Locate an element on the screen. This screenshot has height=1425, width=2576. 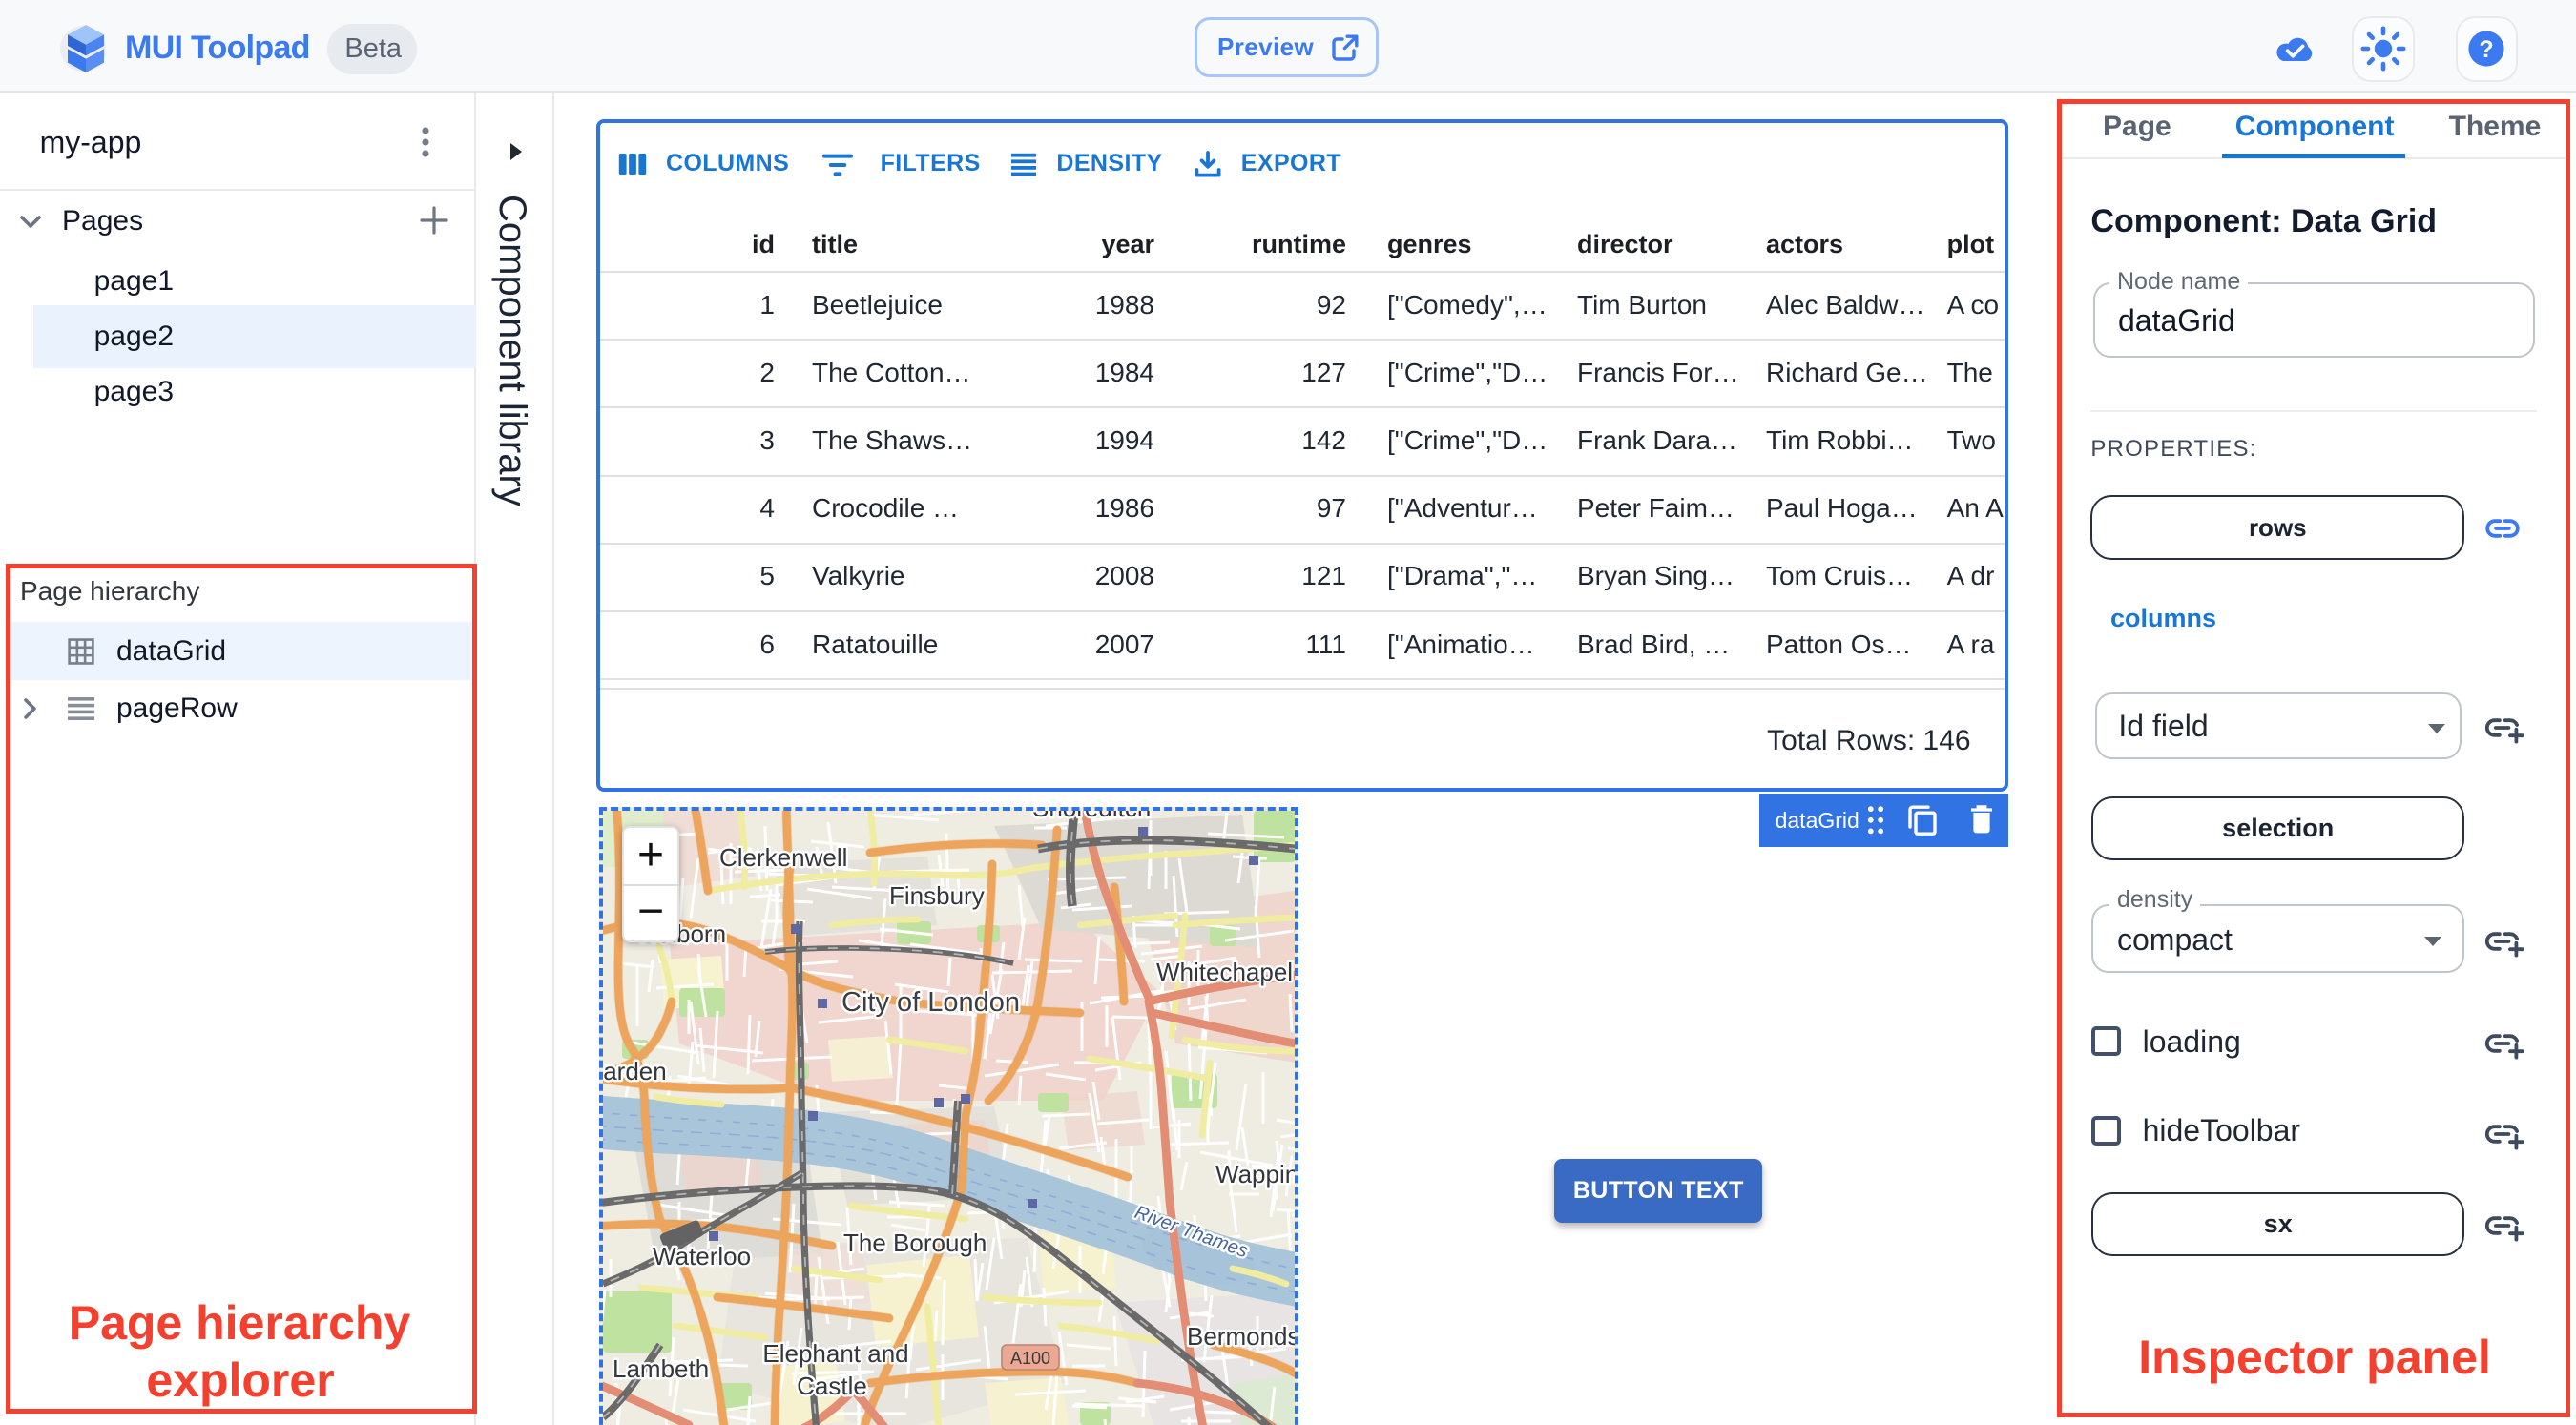
svg-text: Garden is located at coordinates (635, 1071).